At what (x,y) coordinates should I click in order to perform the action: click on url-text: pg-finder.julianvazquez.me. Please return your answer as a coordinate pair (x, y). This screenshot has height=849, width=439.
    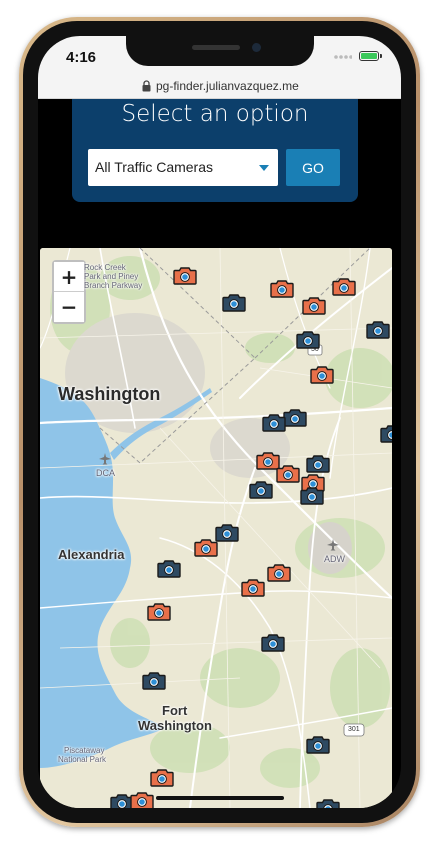
    Looking at the image, I should click on (227, 86).